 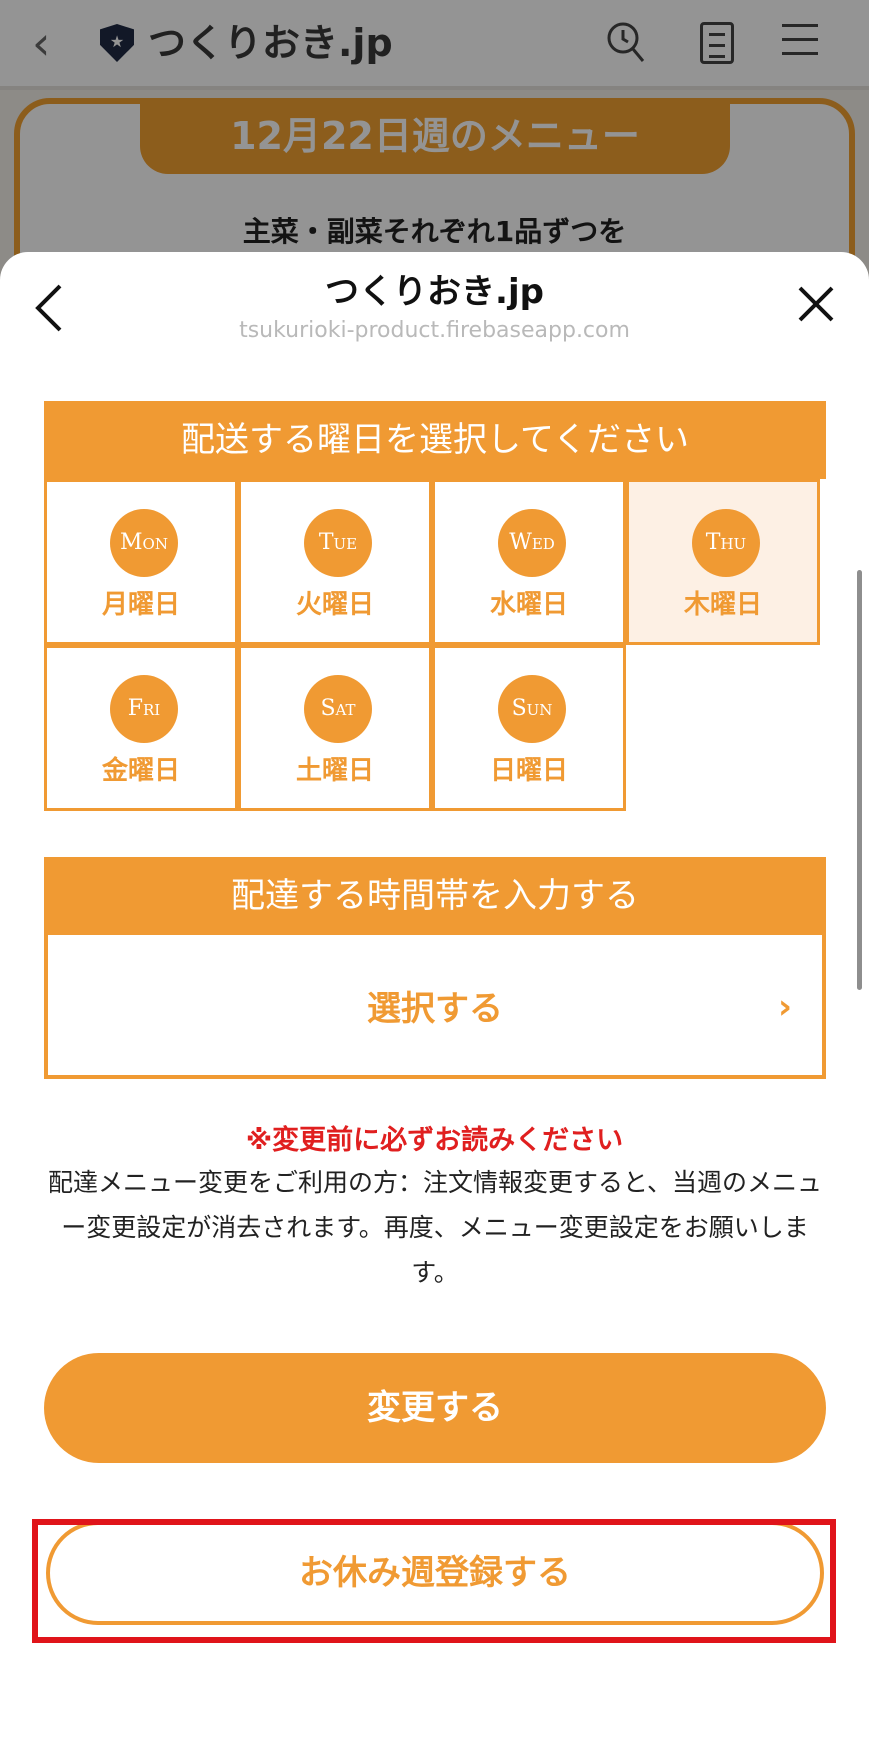 What do you see at coordinates (435, 1408) in the screenshot?
I see `change-button: 変更する` at bounding box center [435, 1408].